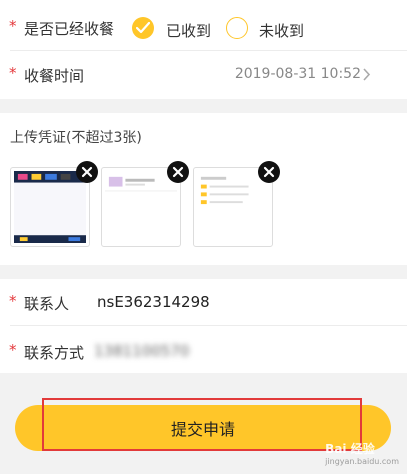 This screenshot has height=474, width=407. Describe the element at coordinates (237, 28) in the screenshot. I see `radio-not-received-icon` at that location.